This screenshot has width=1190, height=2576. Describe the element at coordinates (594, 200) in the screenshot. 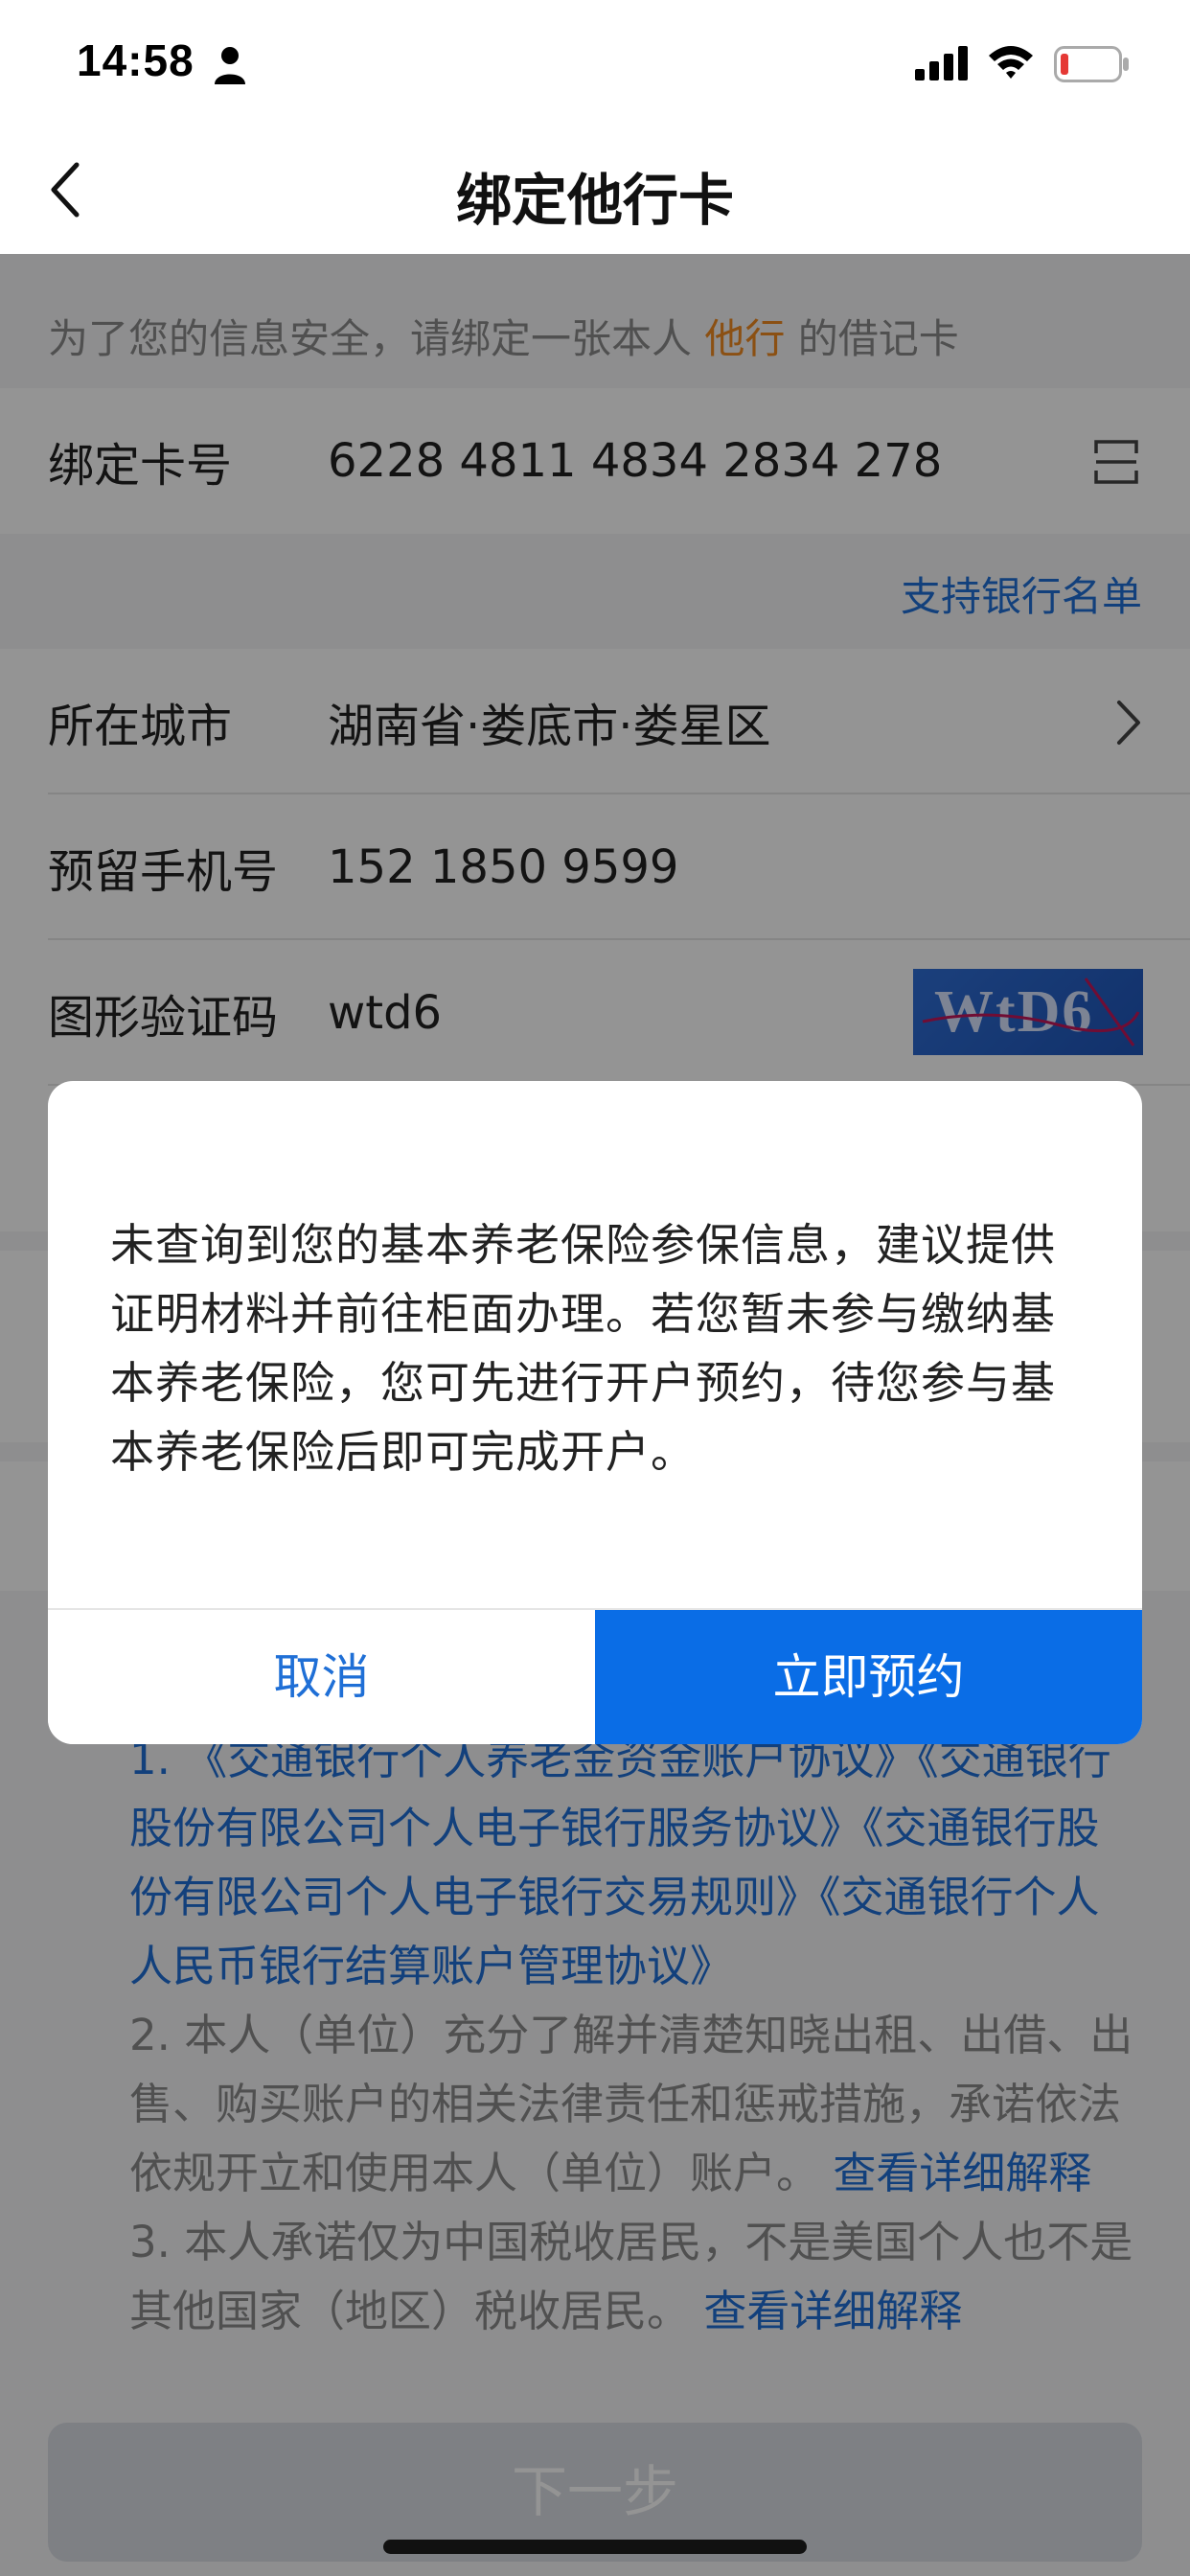

I see `page-title: 绑定他行卡` at that location.